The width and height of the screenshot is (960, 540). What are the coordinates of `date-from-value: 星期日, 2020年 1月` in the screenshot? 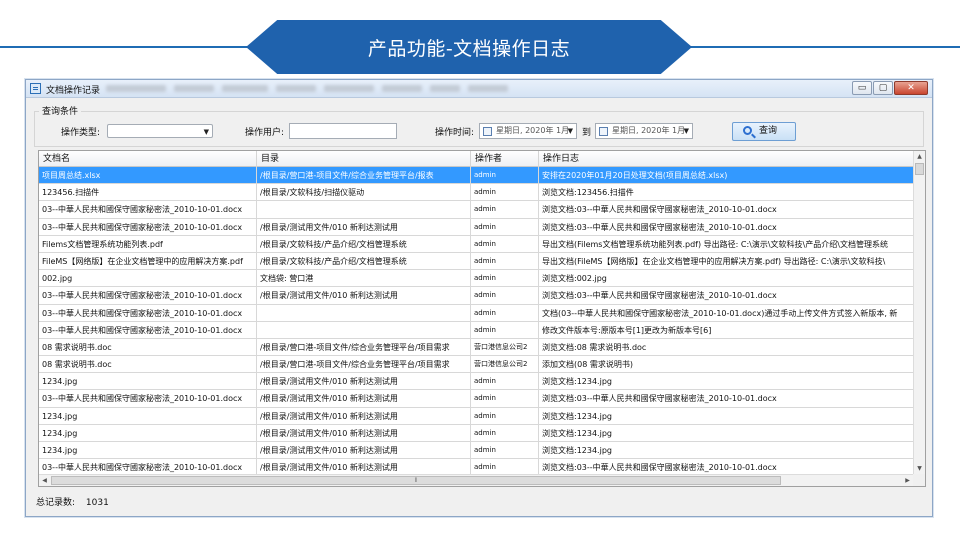 It's located at (533, 130).